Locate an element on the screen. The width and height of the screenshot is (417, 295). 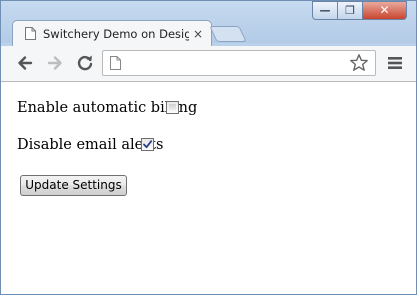
checkmark-icon is located at coordinates (148, 144).